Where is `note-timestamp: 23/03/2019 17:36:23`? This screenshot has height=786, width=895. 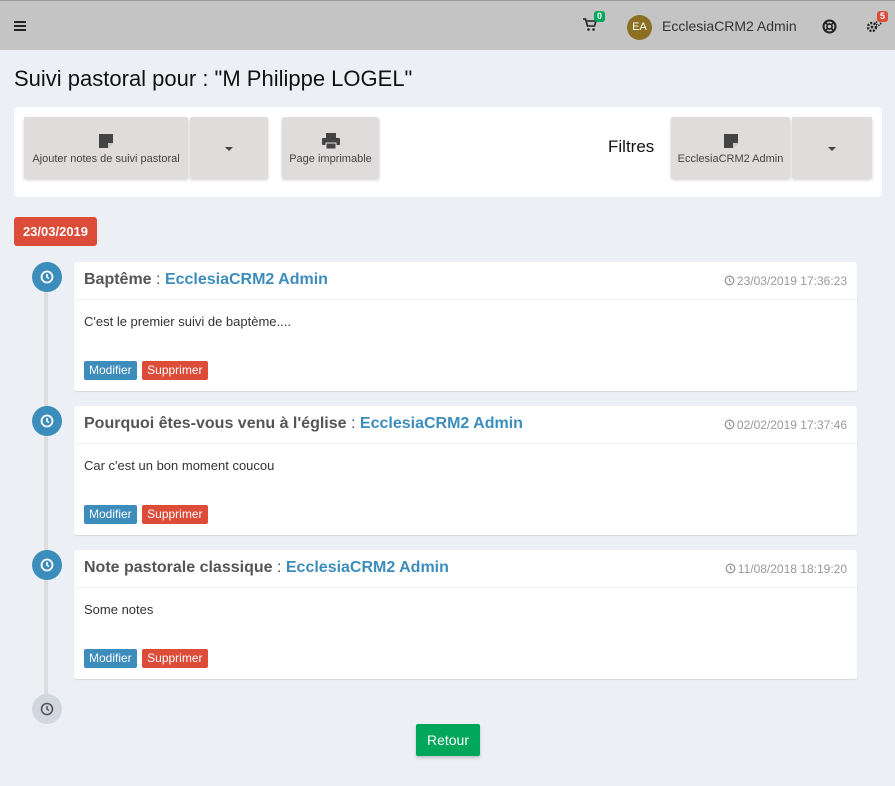 note-timestamp: 23/03/2019 17:36:23 is located at coordinates (785, 281).